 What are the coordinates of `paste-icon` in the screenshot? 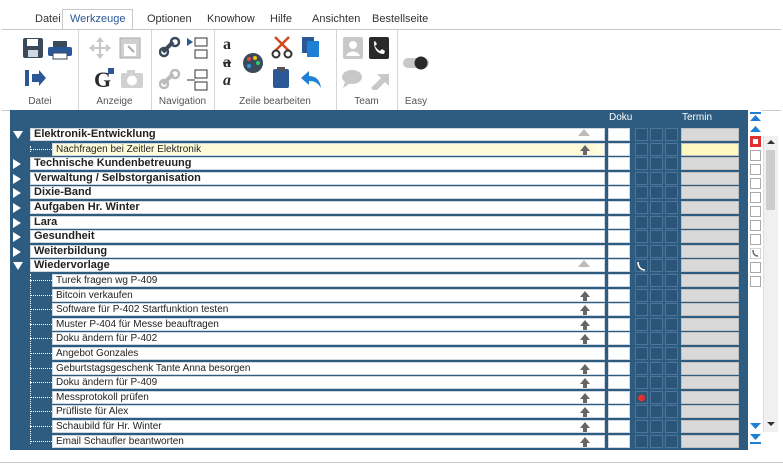 It's located at (281, 78).